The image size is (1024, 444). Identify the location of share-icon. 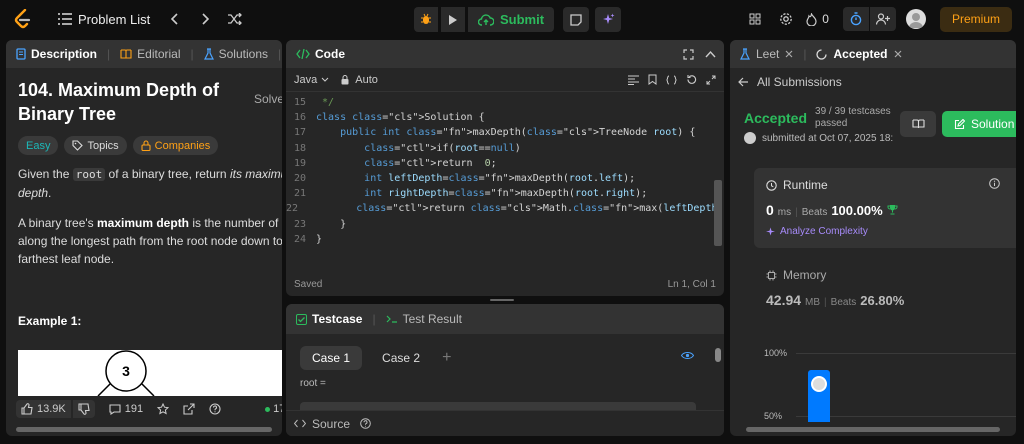
(189, 409).